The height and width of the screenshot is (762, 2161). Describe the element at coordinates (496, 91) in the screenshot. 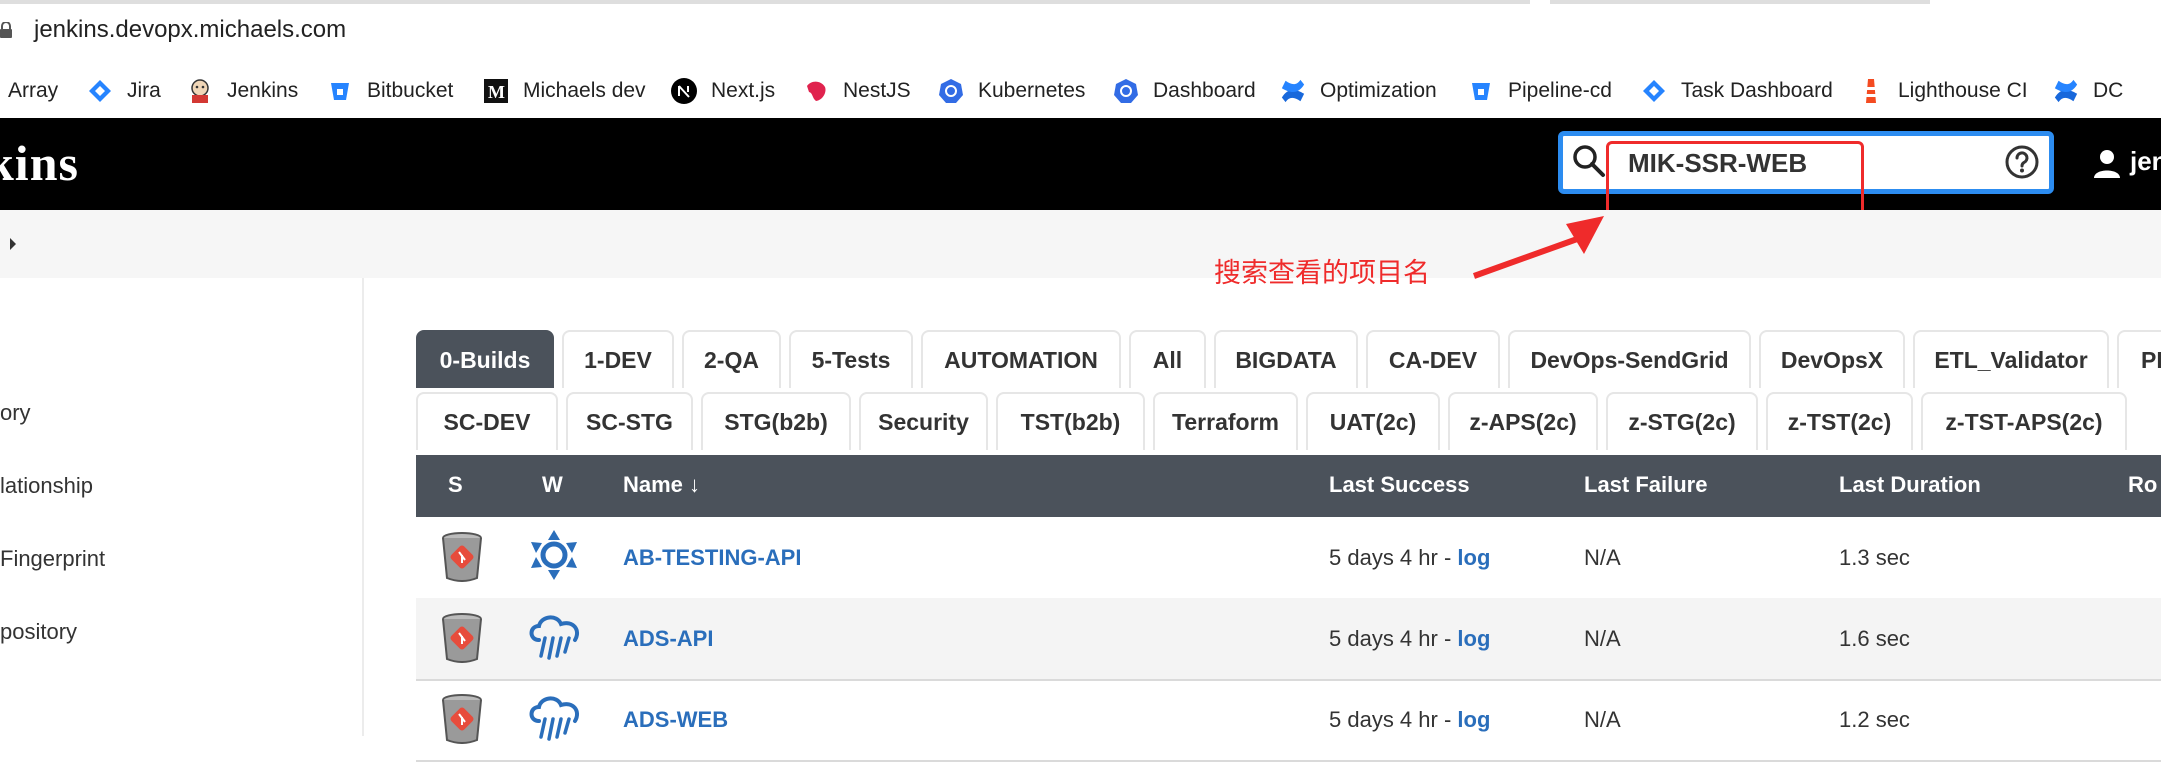

I see `michaels-icon: M` at that location.